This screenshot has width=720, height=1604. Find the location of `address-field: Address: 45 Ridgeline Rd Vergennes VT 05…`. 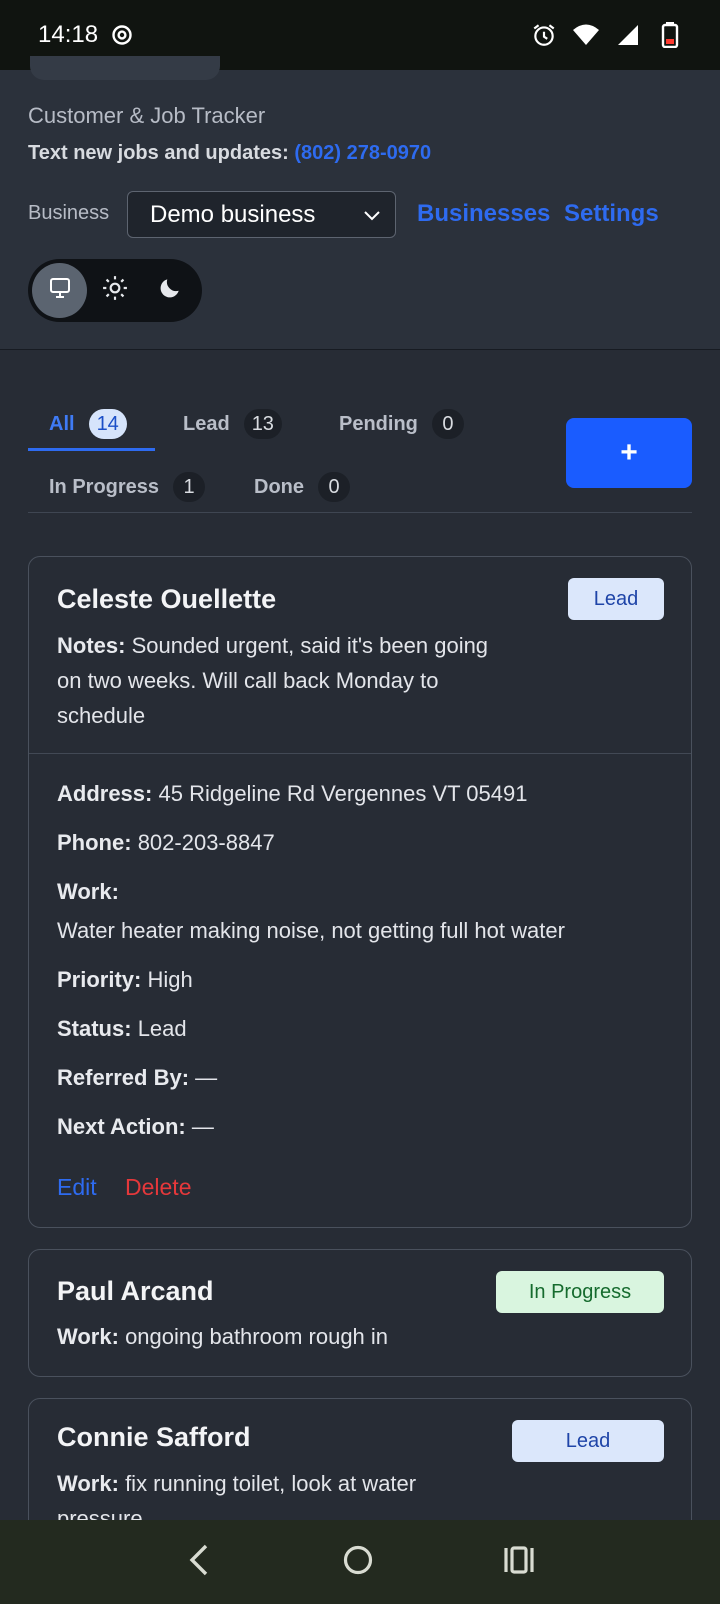

address-field: Address: 45 Ridgeline Rd Vergennes VT 05… is located at coordinates (292, 793).